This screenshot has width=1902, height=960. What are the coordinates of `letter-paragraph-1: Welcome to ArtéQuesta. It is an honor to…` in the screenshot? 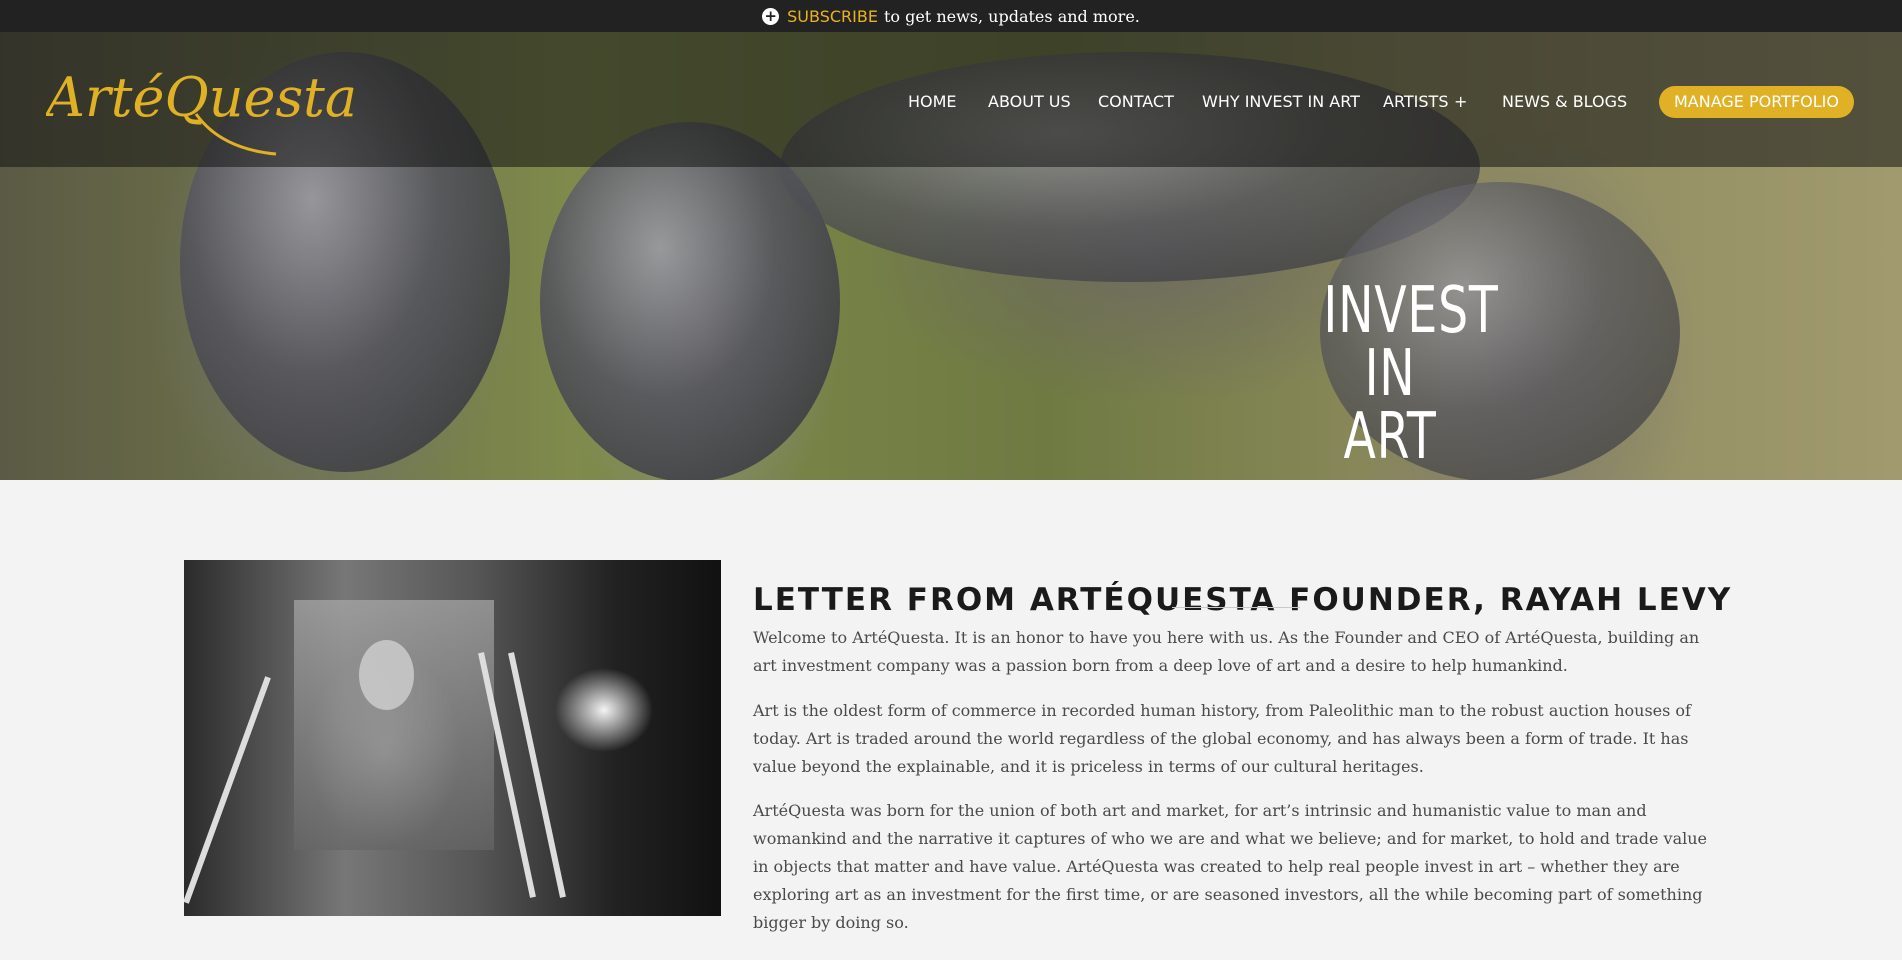 It's located at (1226, 651).